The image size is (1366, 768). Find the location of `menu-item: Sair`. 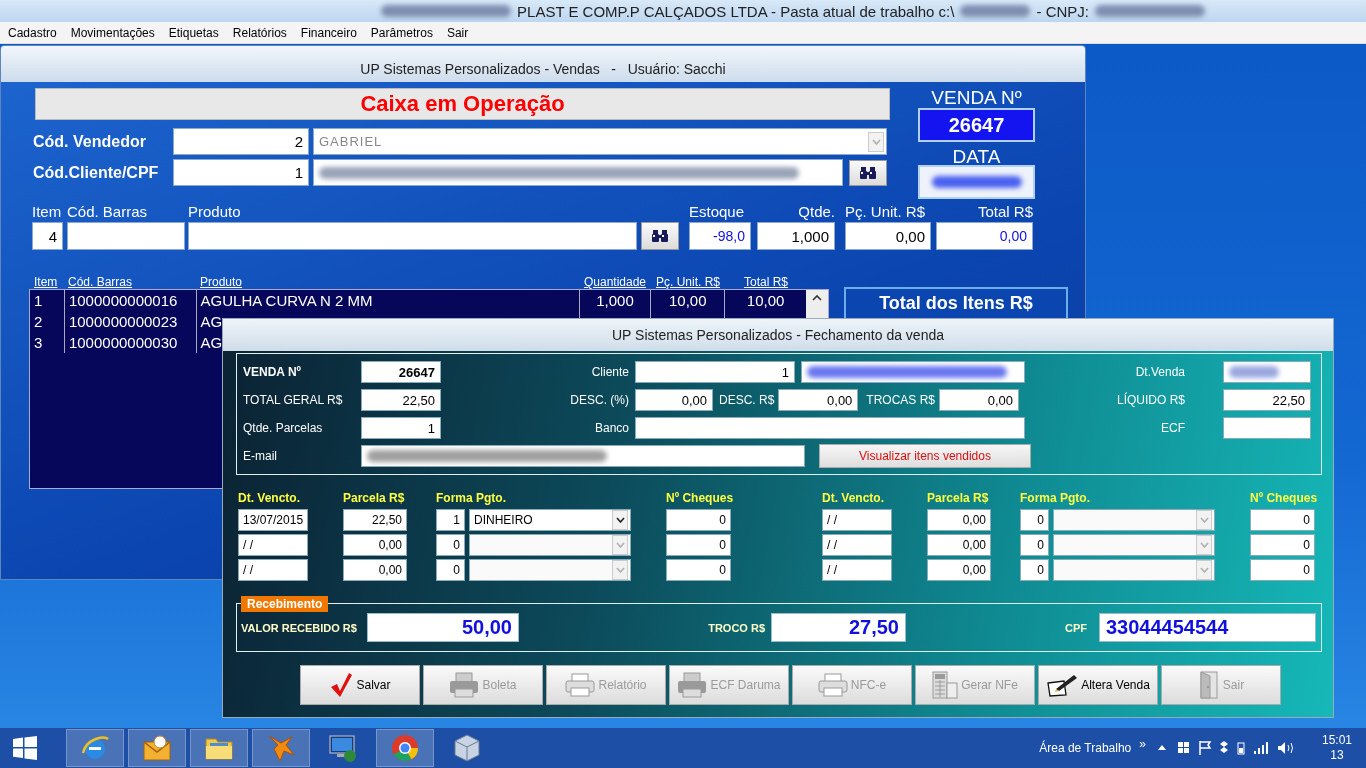

menu-item: Sair is located at coordinates (457, 32).